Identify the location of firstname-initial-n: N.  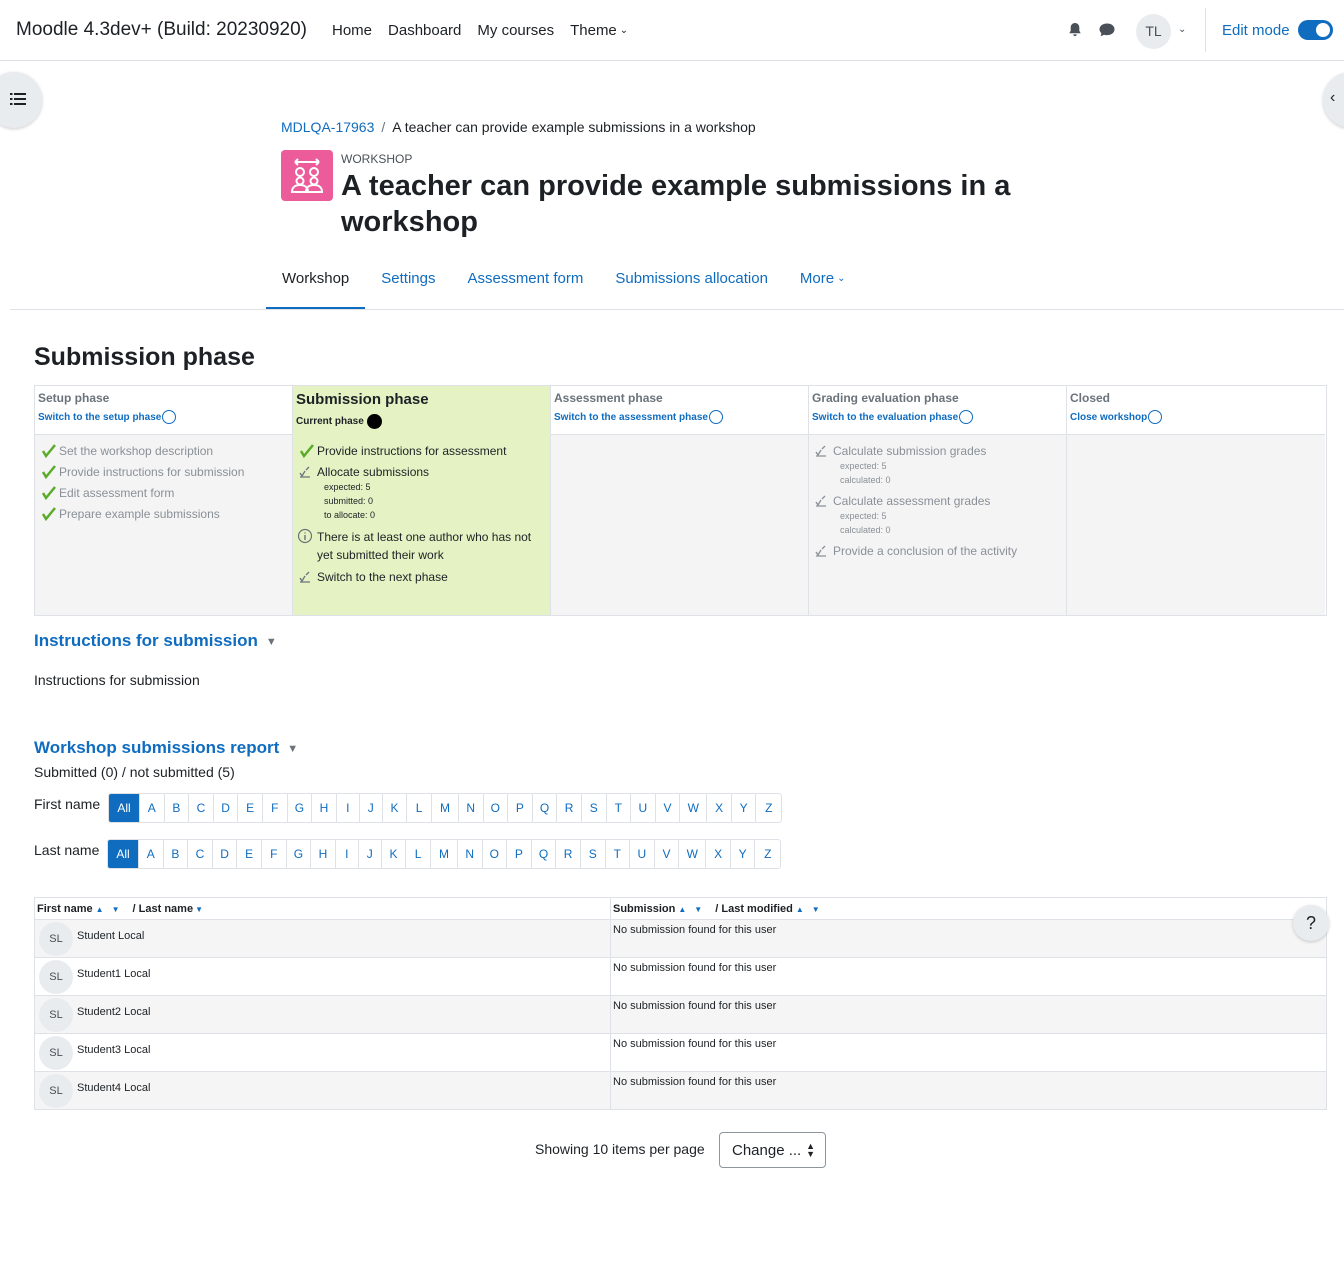
(471, 808).